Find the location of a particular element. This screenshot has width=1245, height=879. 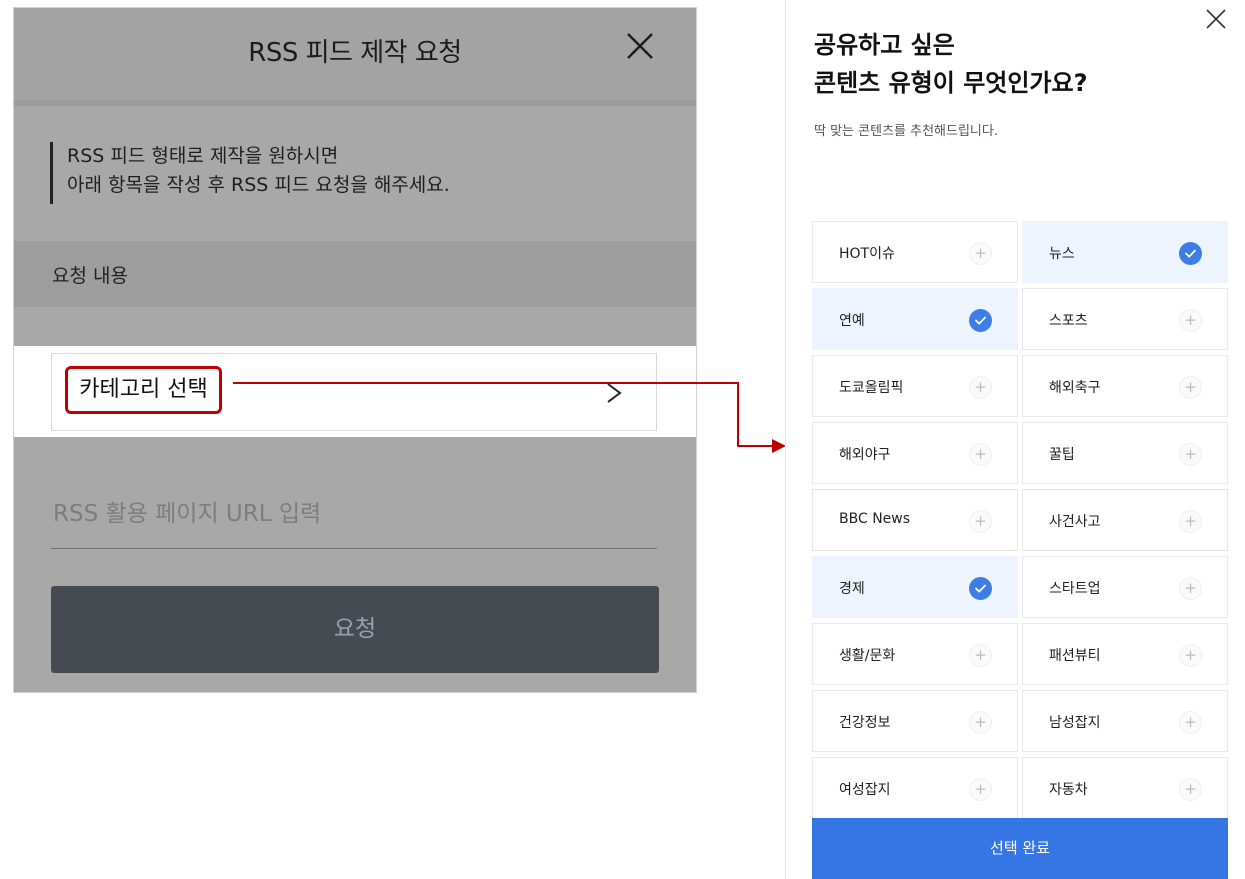

category-option-label: 스타트업 is located at coordinates (1075, 589).